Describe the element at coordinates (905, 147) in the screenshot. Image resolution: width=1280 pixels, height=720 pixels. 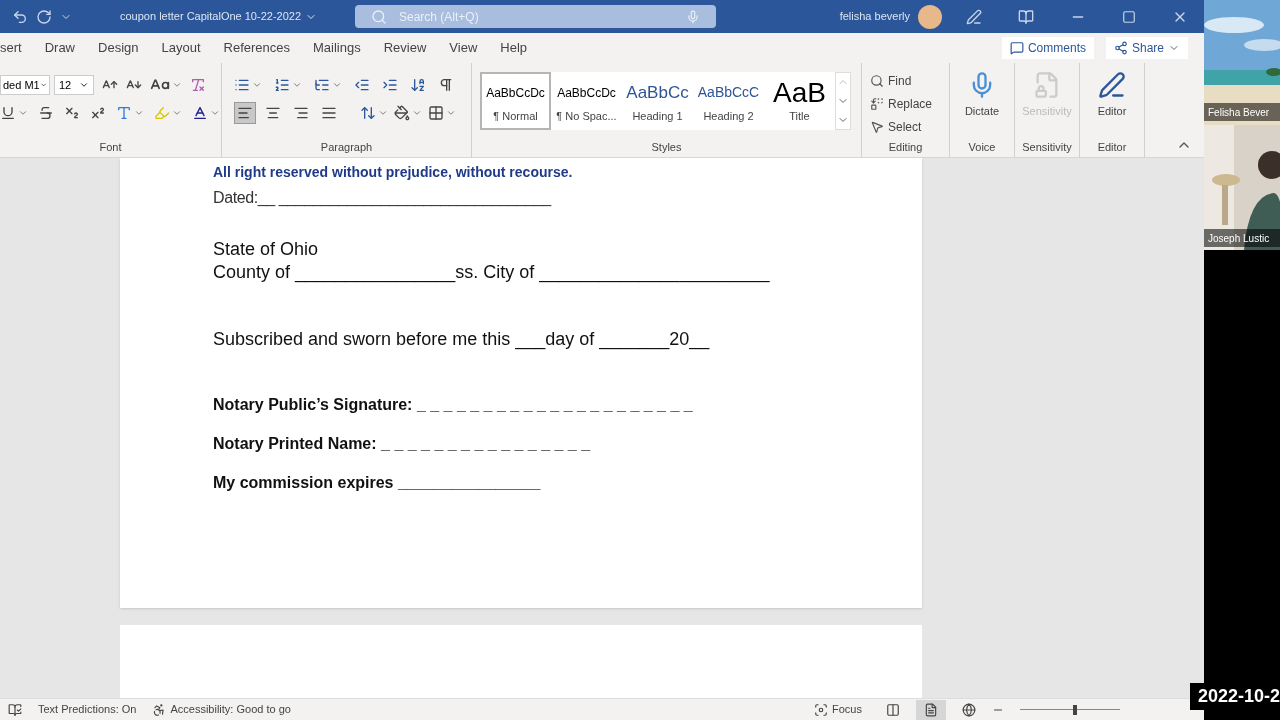
I see `group-label: Editing` at that location.